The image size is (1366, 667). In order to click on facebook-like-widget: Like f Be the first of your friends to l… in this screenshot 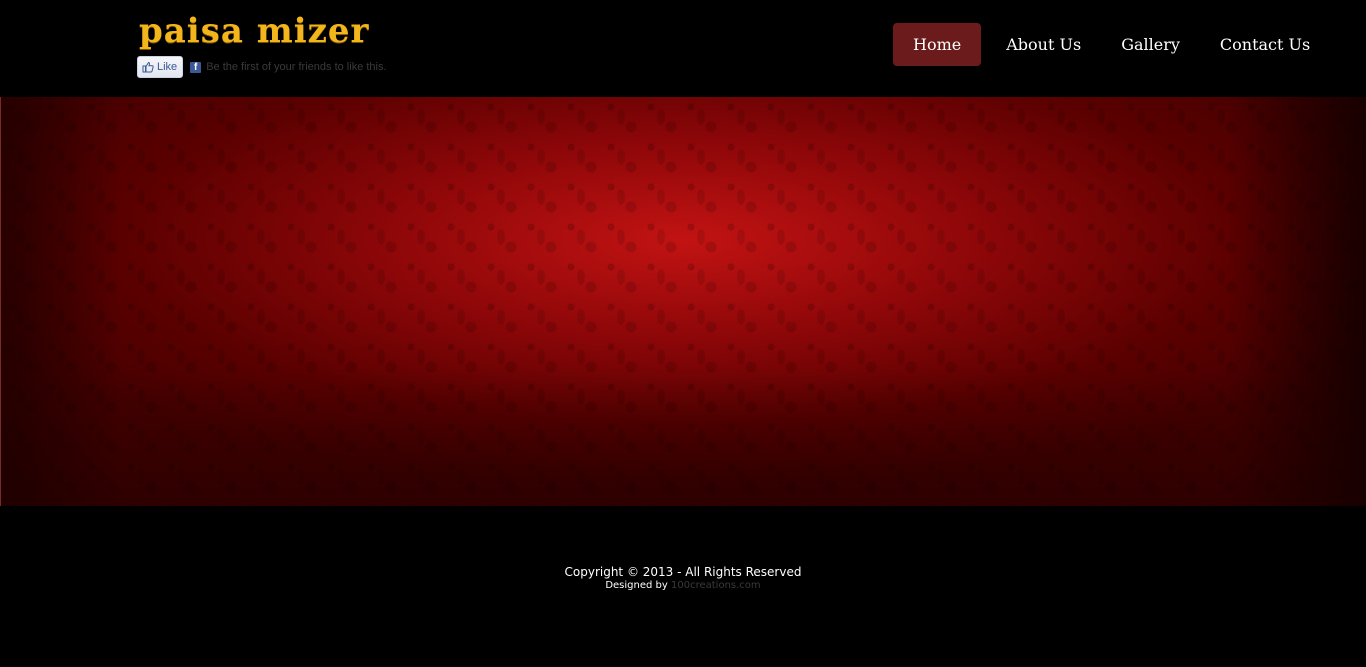, I will do `click(262, 67)`.